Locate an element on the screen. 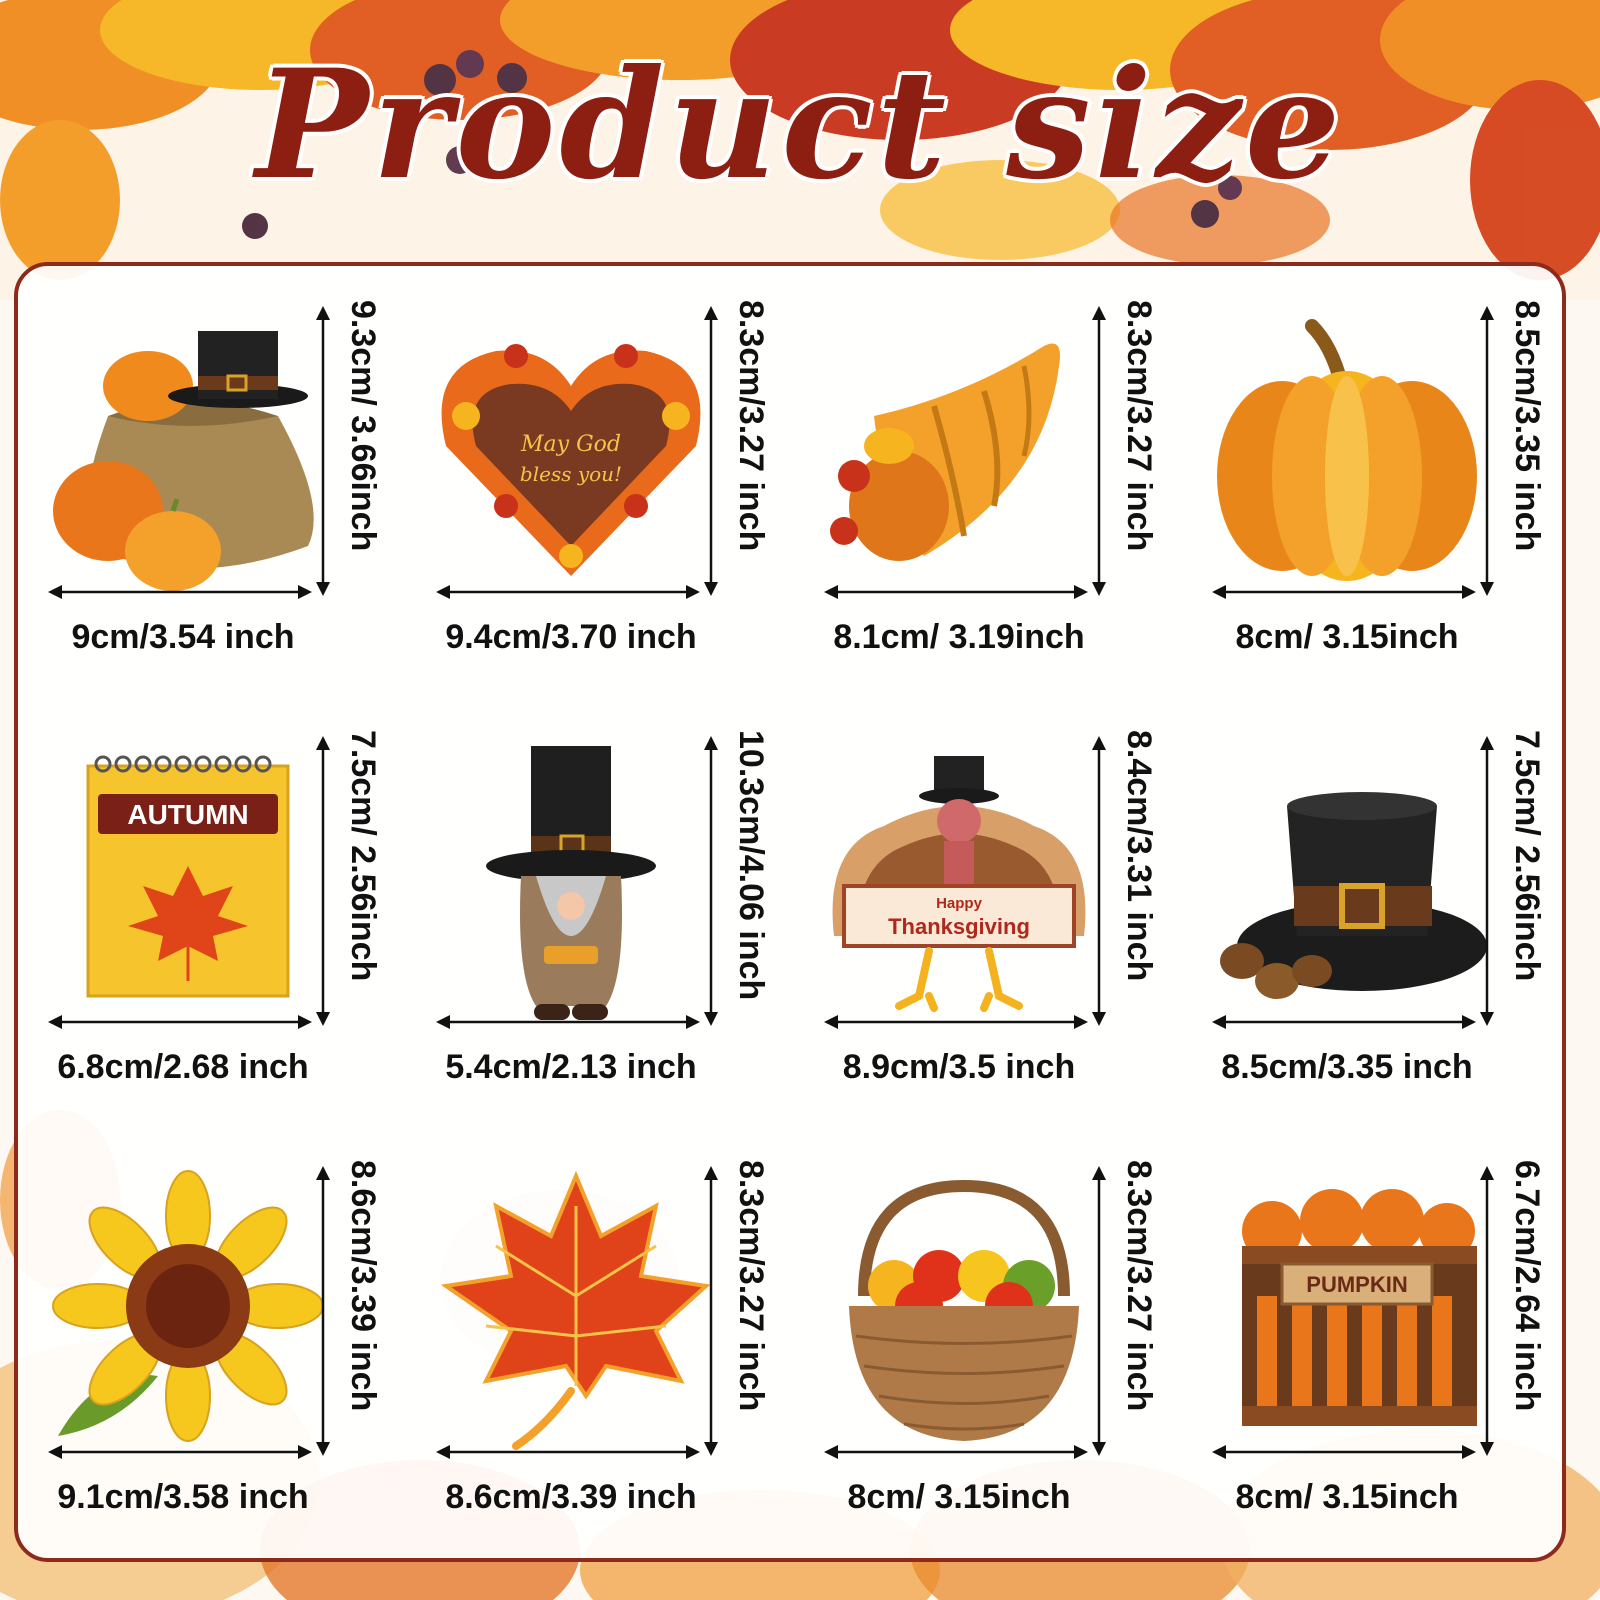 The height and width of the screenshot is (1600, 1600). cornucopia-image is located at coordinates (945, 452).